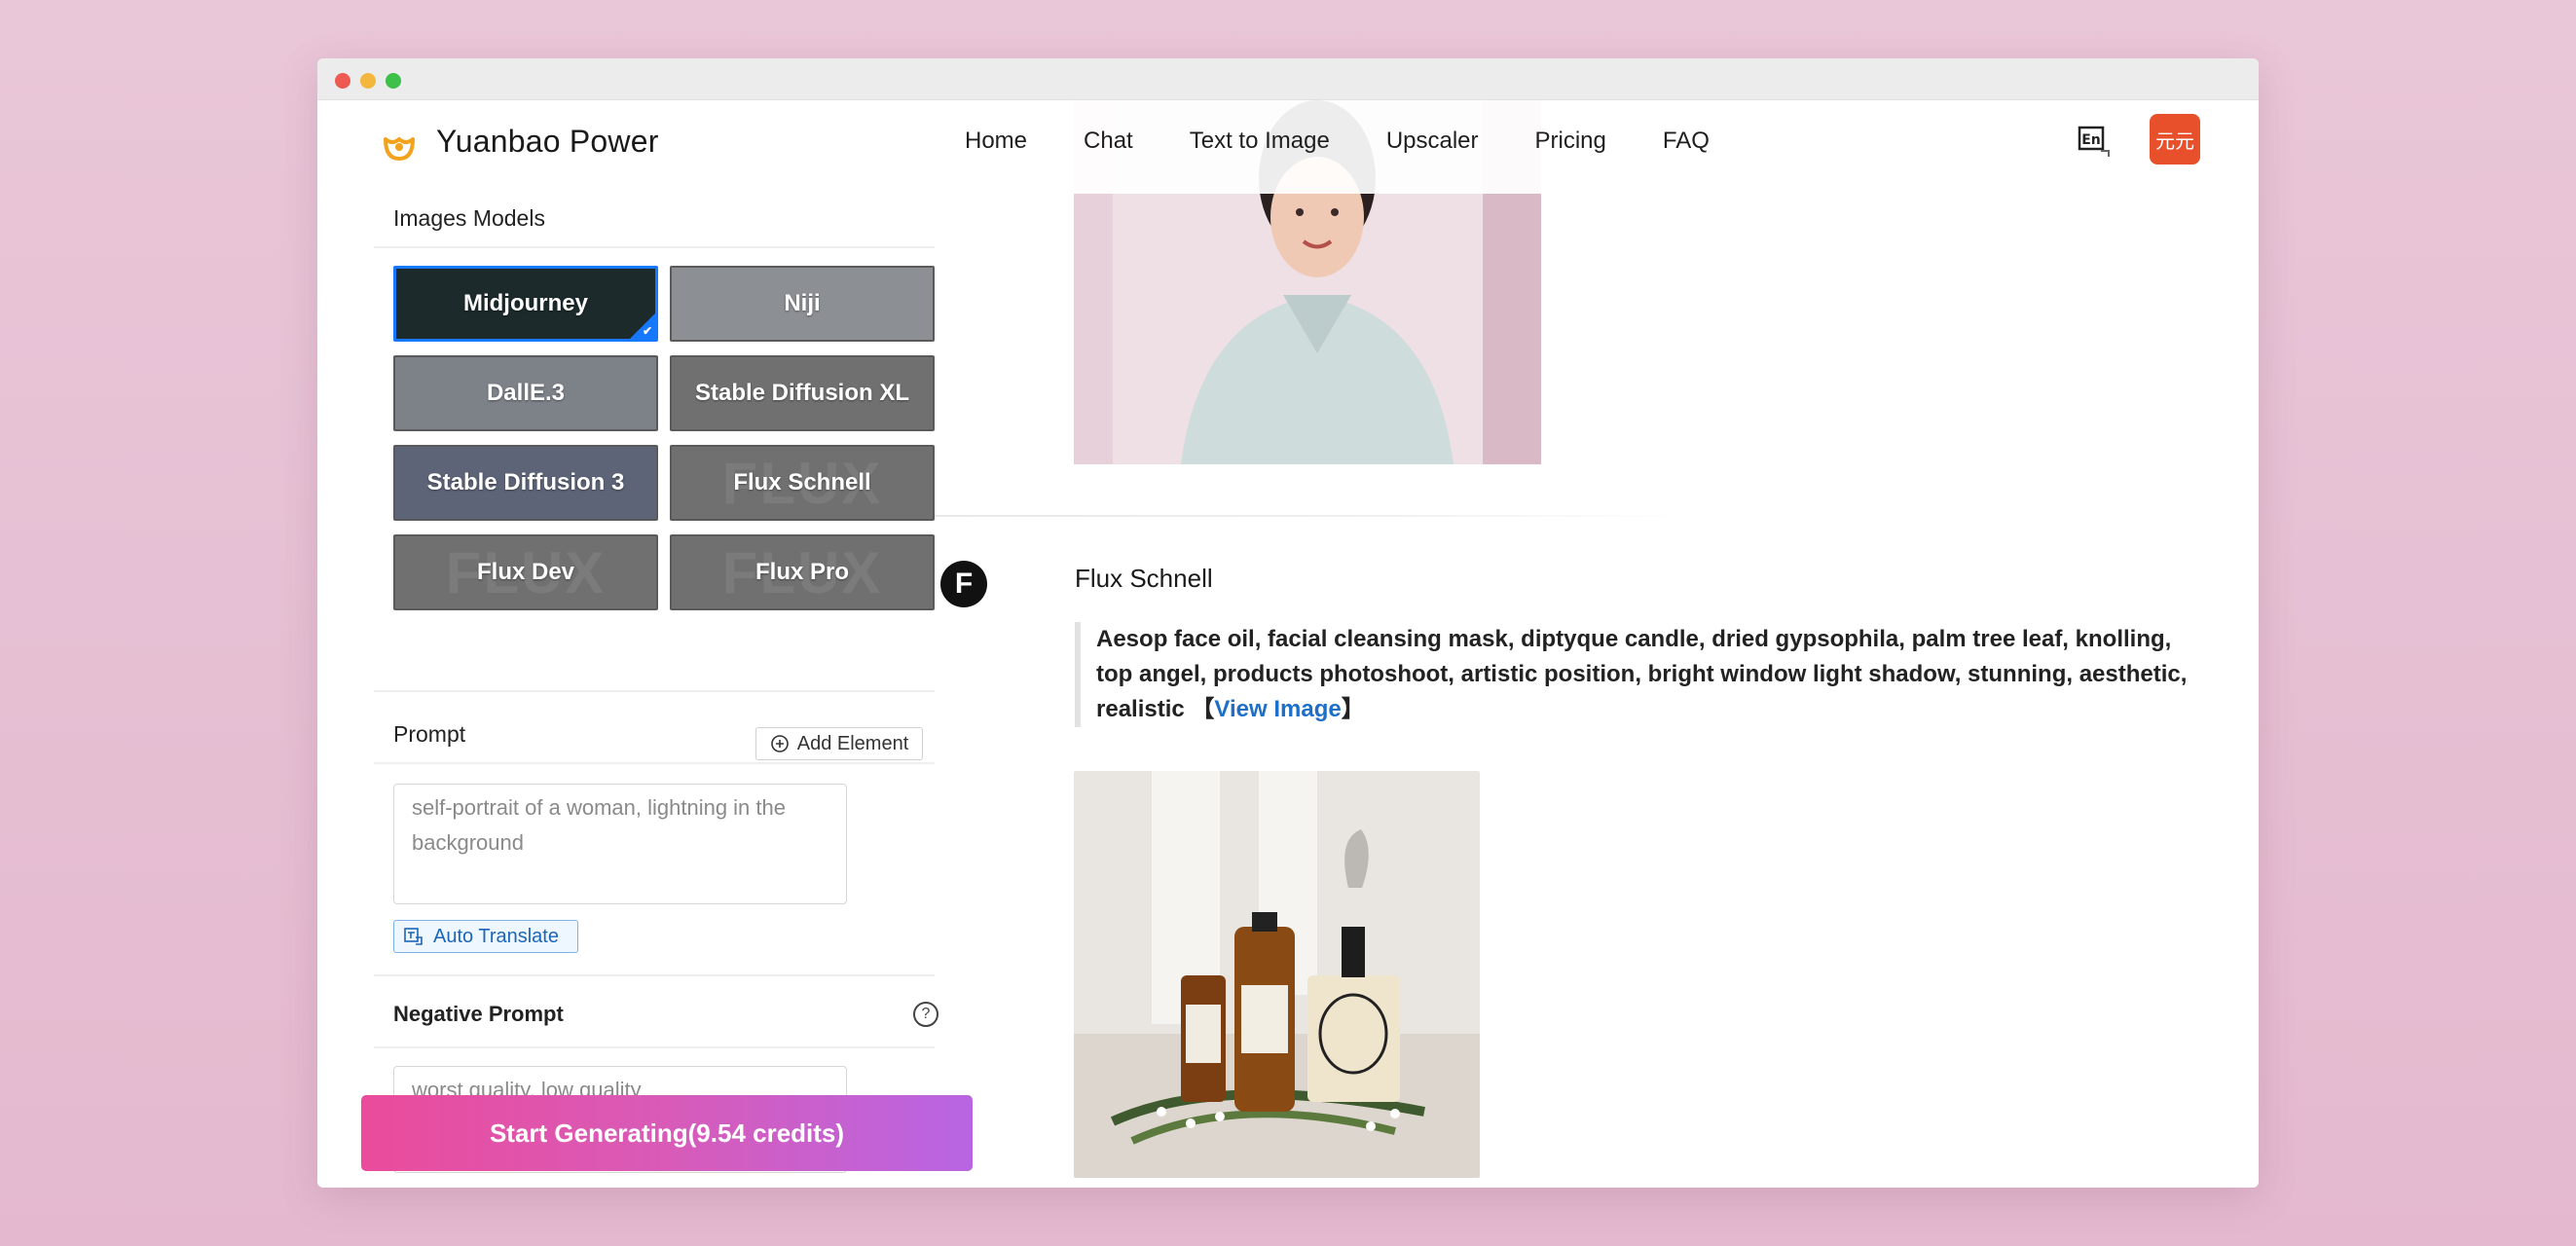 Image resolution: width=2576 pixels, height=1246 pixels. What do you see at coordinates (547, 142) in the screenshot?
I see `brand-name: Yuanbao Power` at bounding box center [547, 142].